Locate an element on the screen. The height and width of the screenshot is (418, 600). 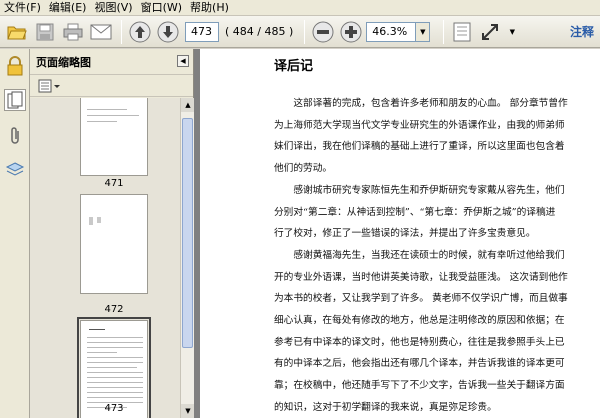
next-page-button is located at coordinates (168, 32).